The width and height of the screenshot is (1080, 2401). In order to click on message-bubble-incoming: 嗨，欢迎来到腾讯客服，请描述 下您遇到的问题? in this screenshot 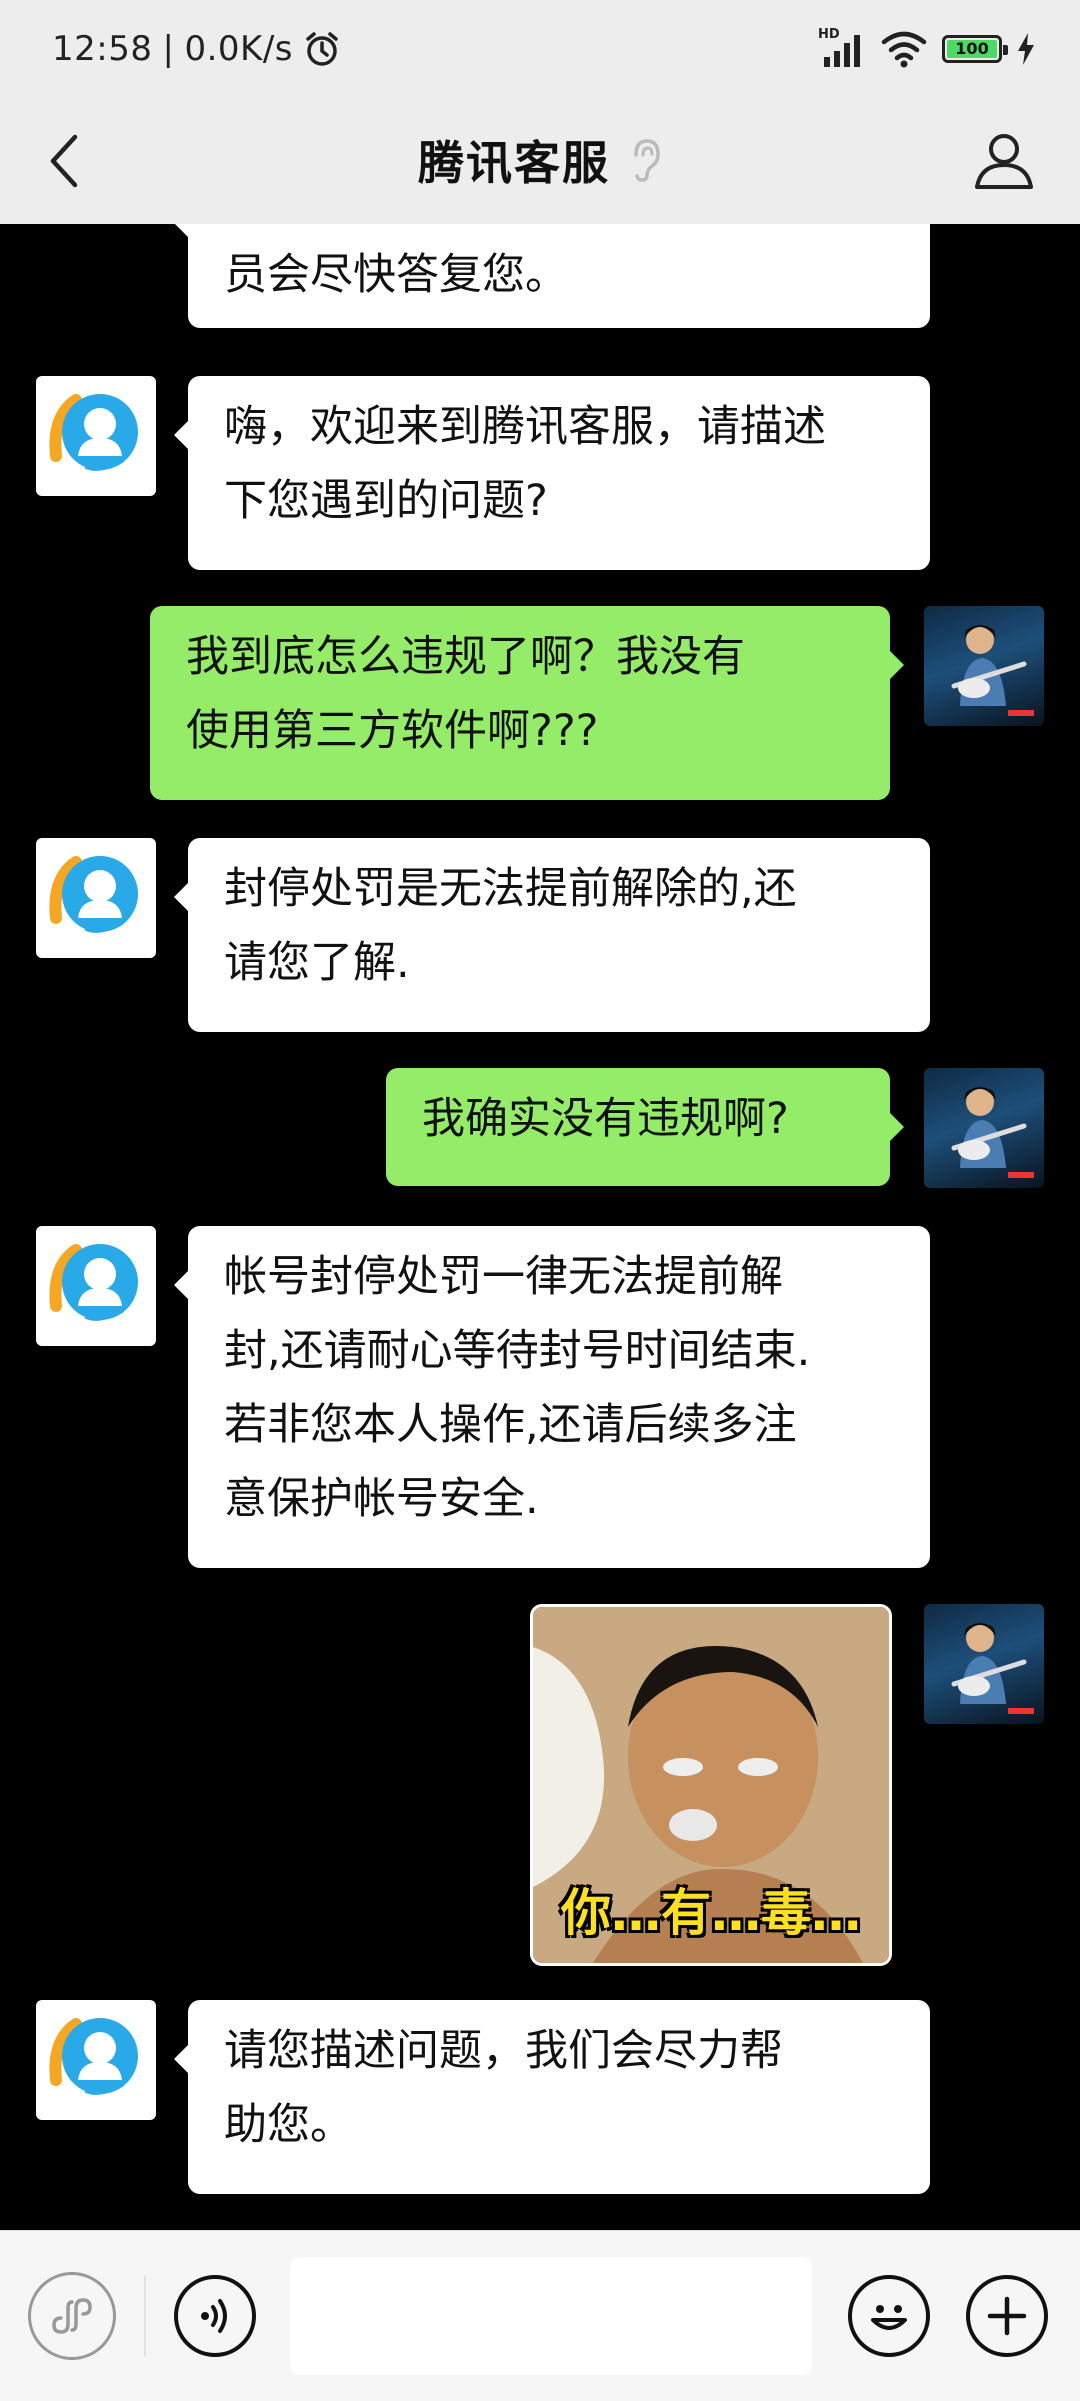, I will do `click(552, 473)`.